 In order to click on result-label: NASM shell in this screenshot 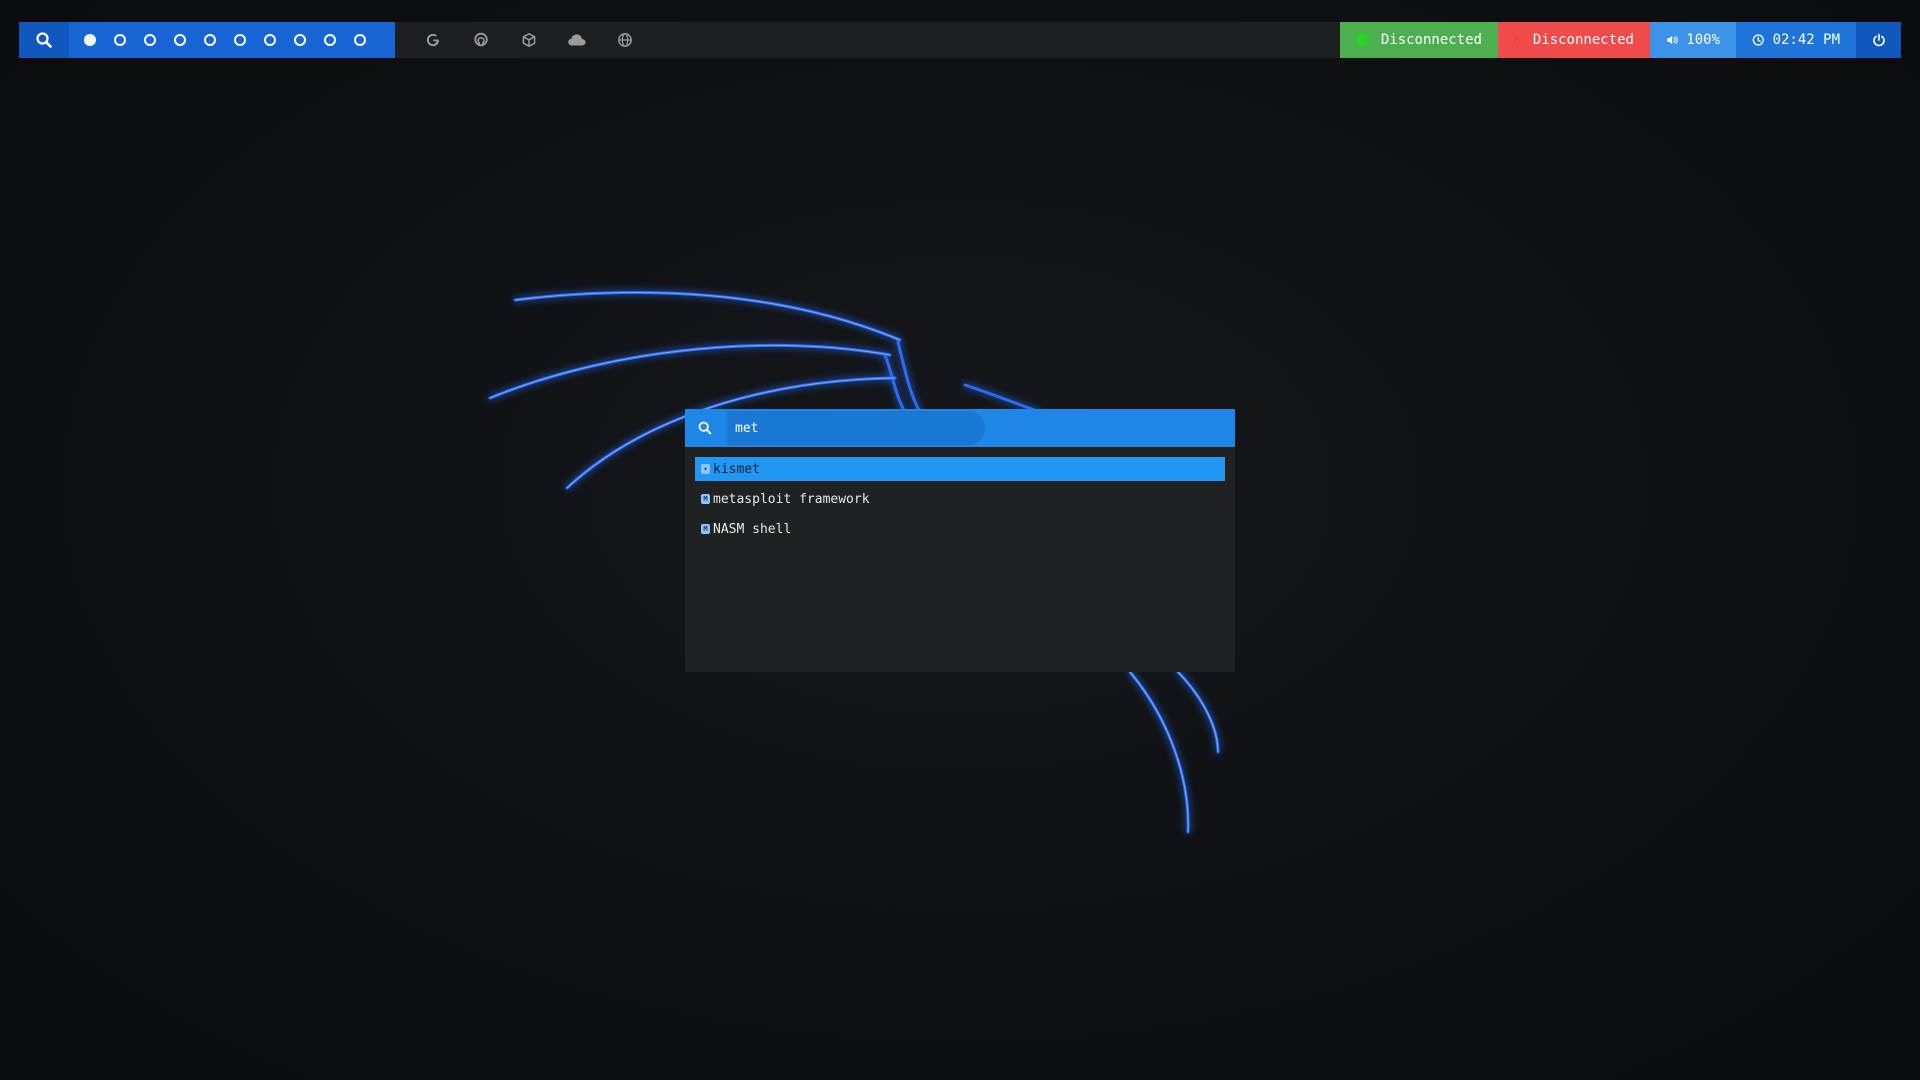, I will do `click(752, 529)`.